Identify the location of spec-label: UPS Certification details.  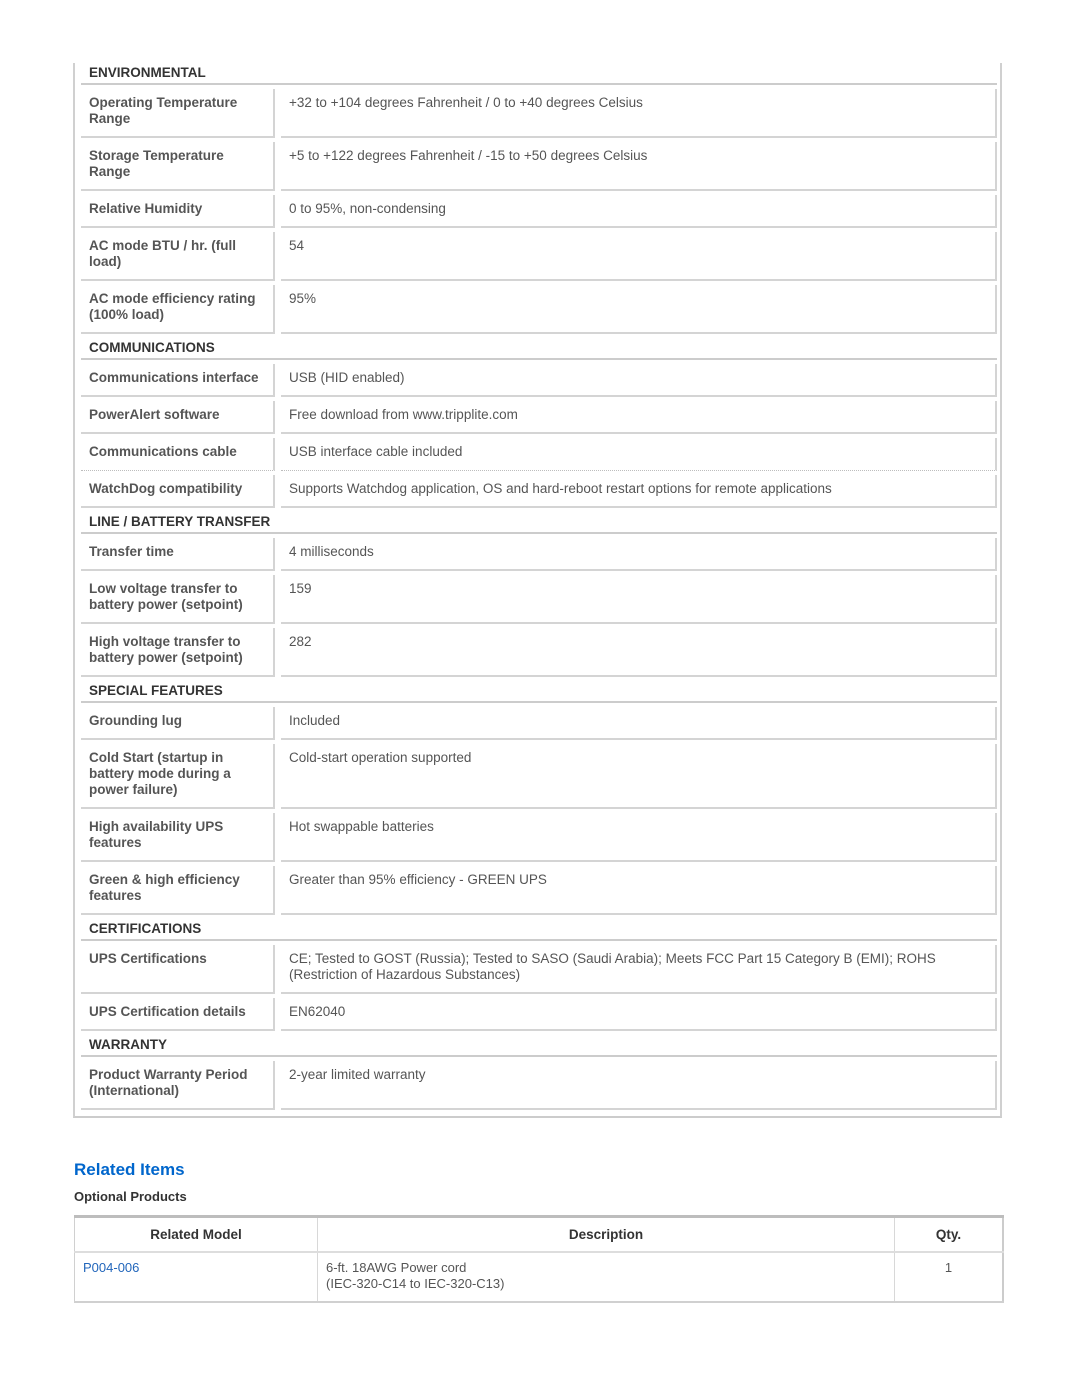
(178, 1014).